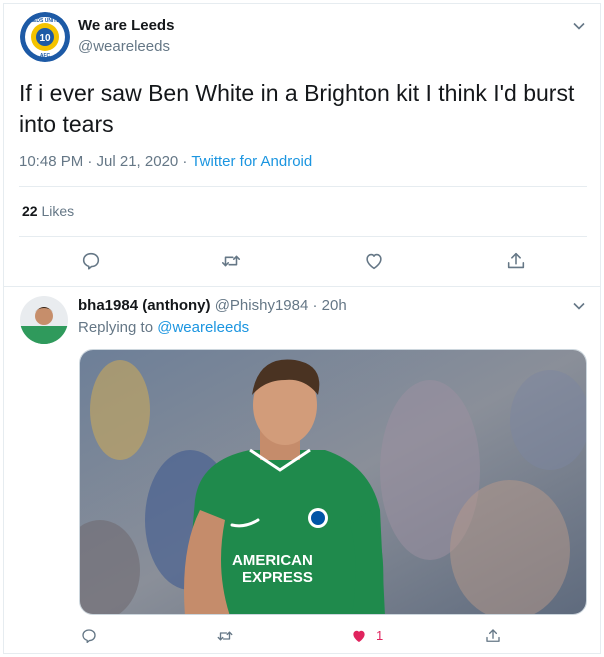 The width and height of the screenshot is (604, 657). What do you see at coordinates (118, 327) in the screenshot?
I see `replying-prefix: Replying to` at bounding box center [118, 327].